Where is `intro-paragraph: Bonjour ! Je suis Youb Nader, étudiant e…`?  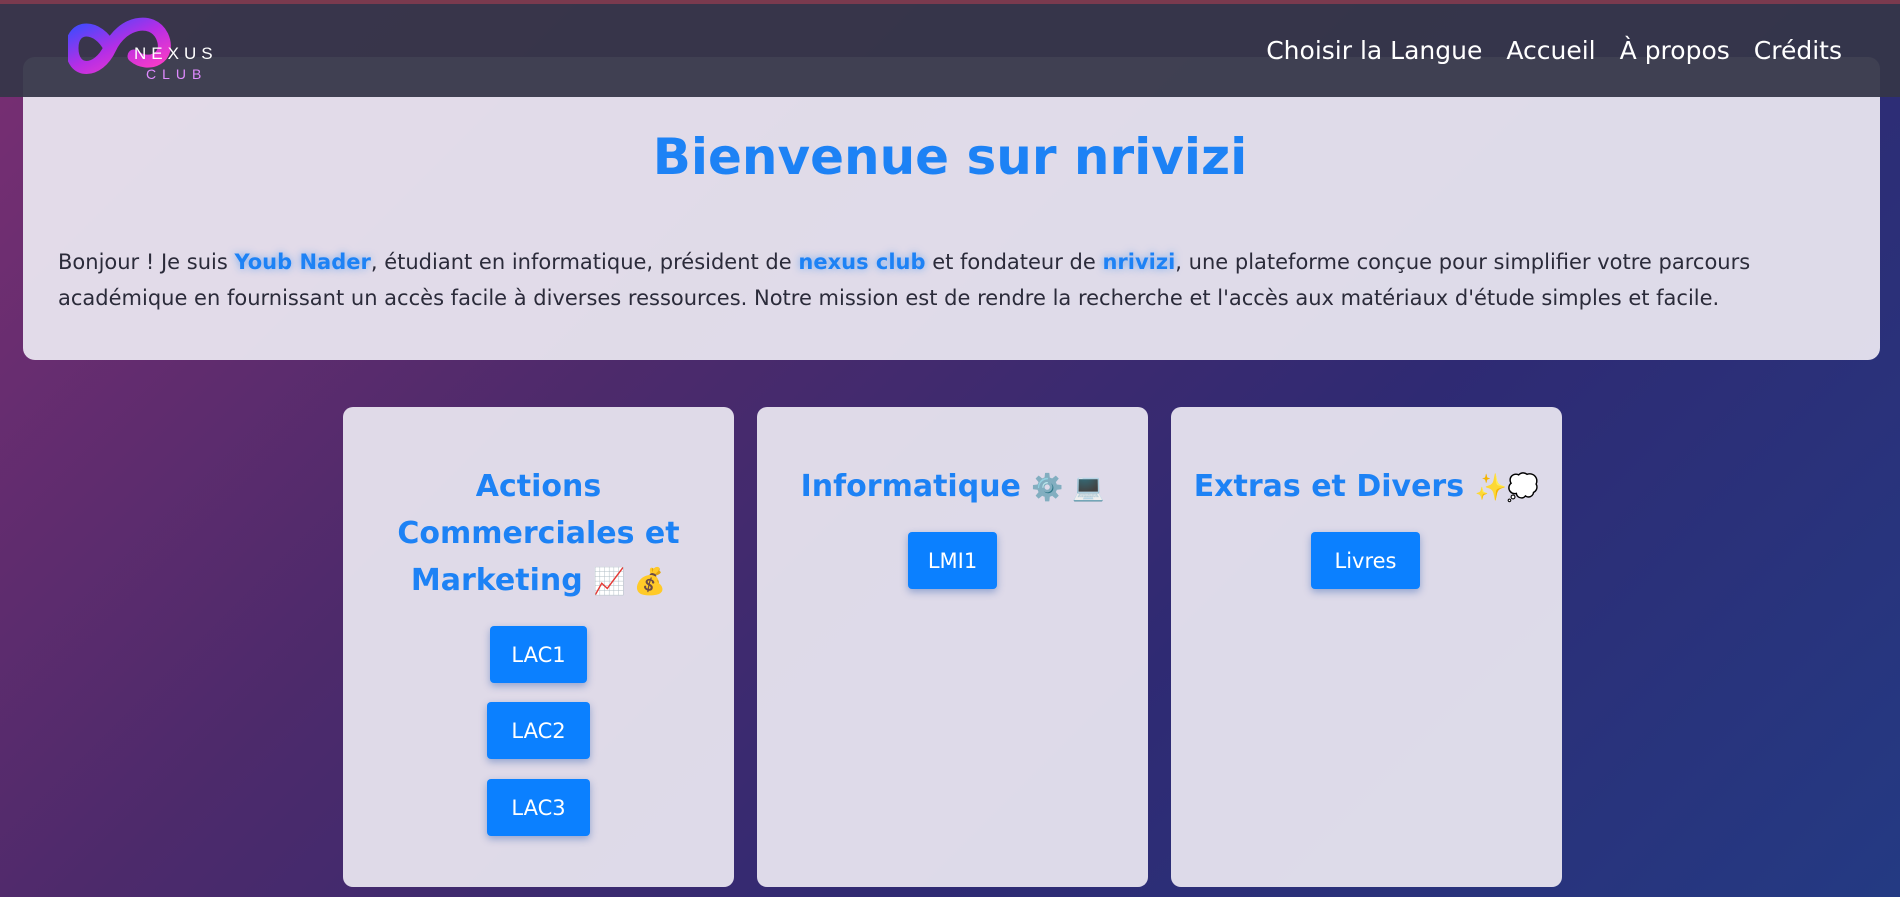 intro-paragraph: Bonjour ! Je suis Youb Nader, étudiant e… is located at coordinates (958, 280).